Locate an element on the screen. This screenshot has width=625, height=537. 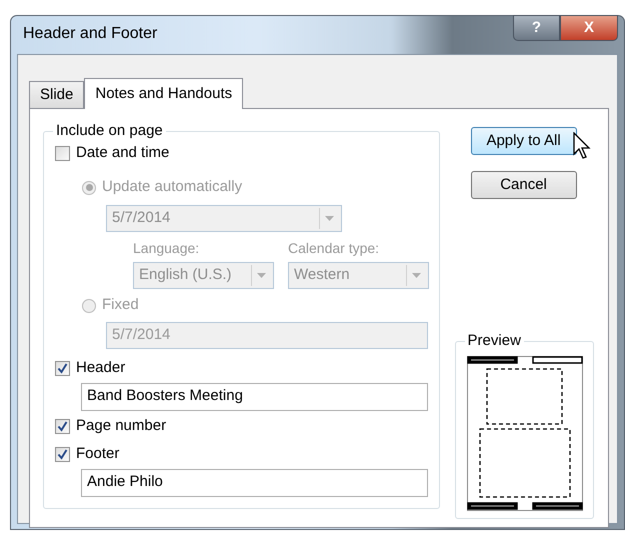
text-field: Andie Philo is located at coordinates (254, 482).